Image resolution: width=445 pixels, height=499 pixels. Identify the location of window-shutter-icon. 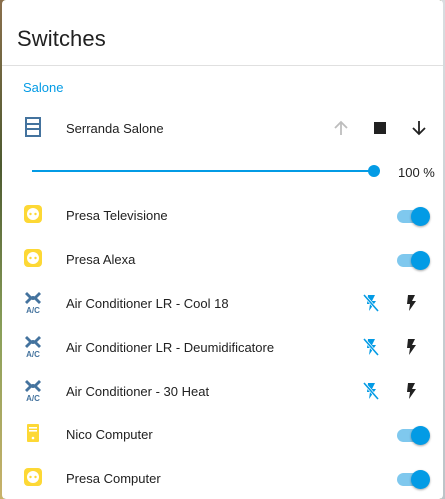
(33, 127).